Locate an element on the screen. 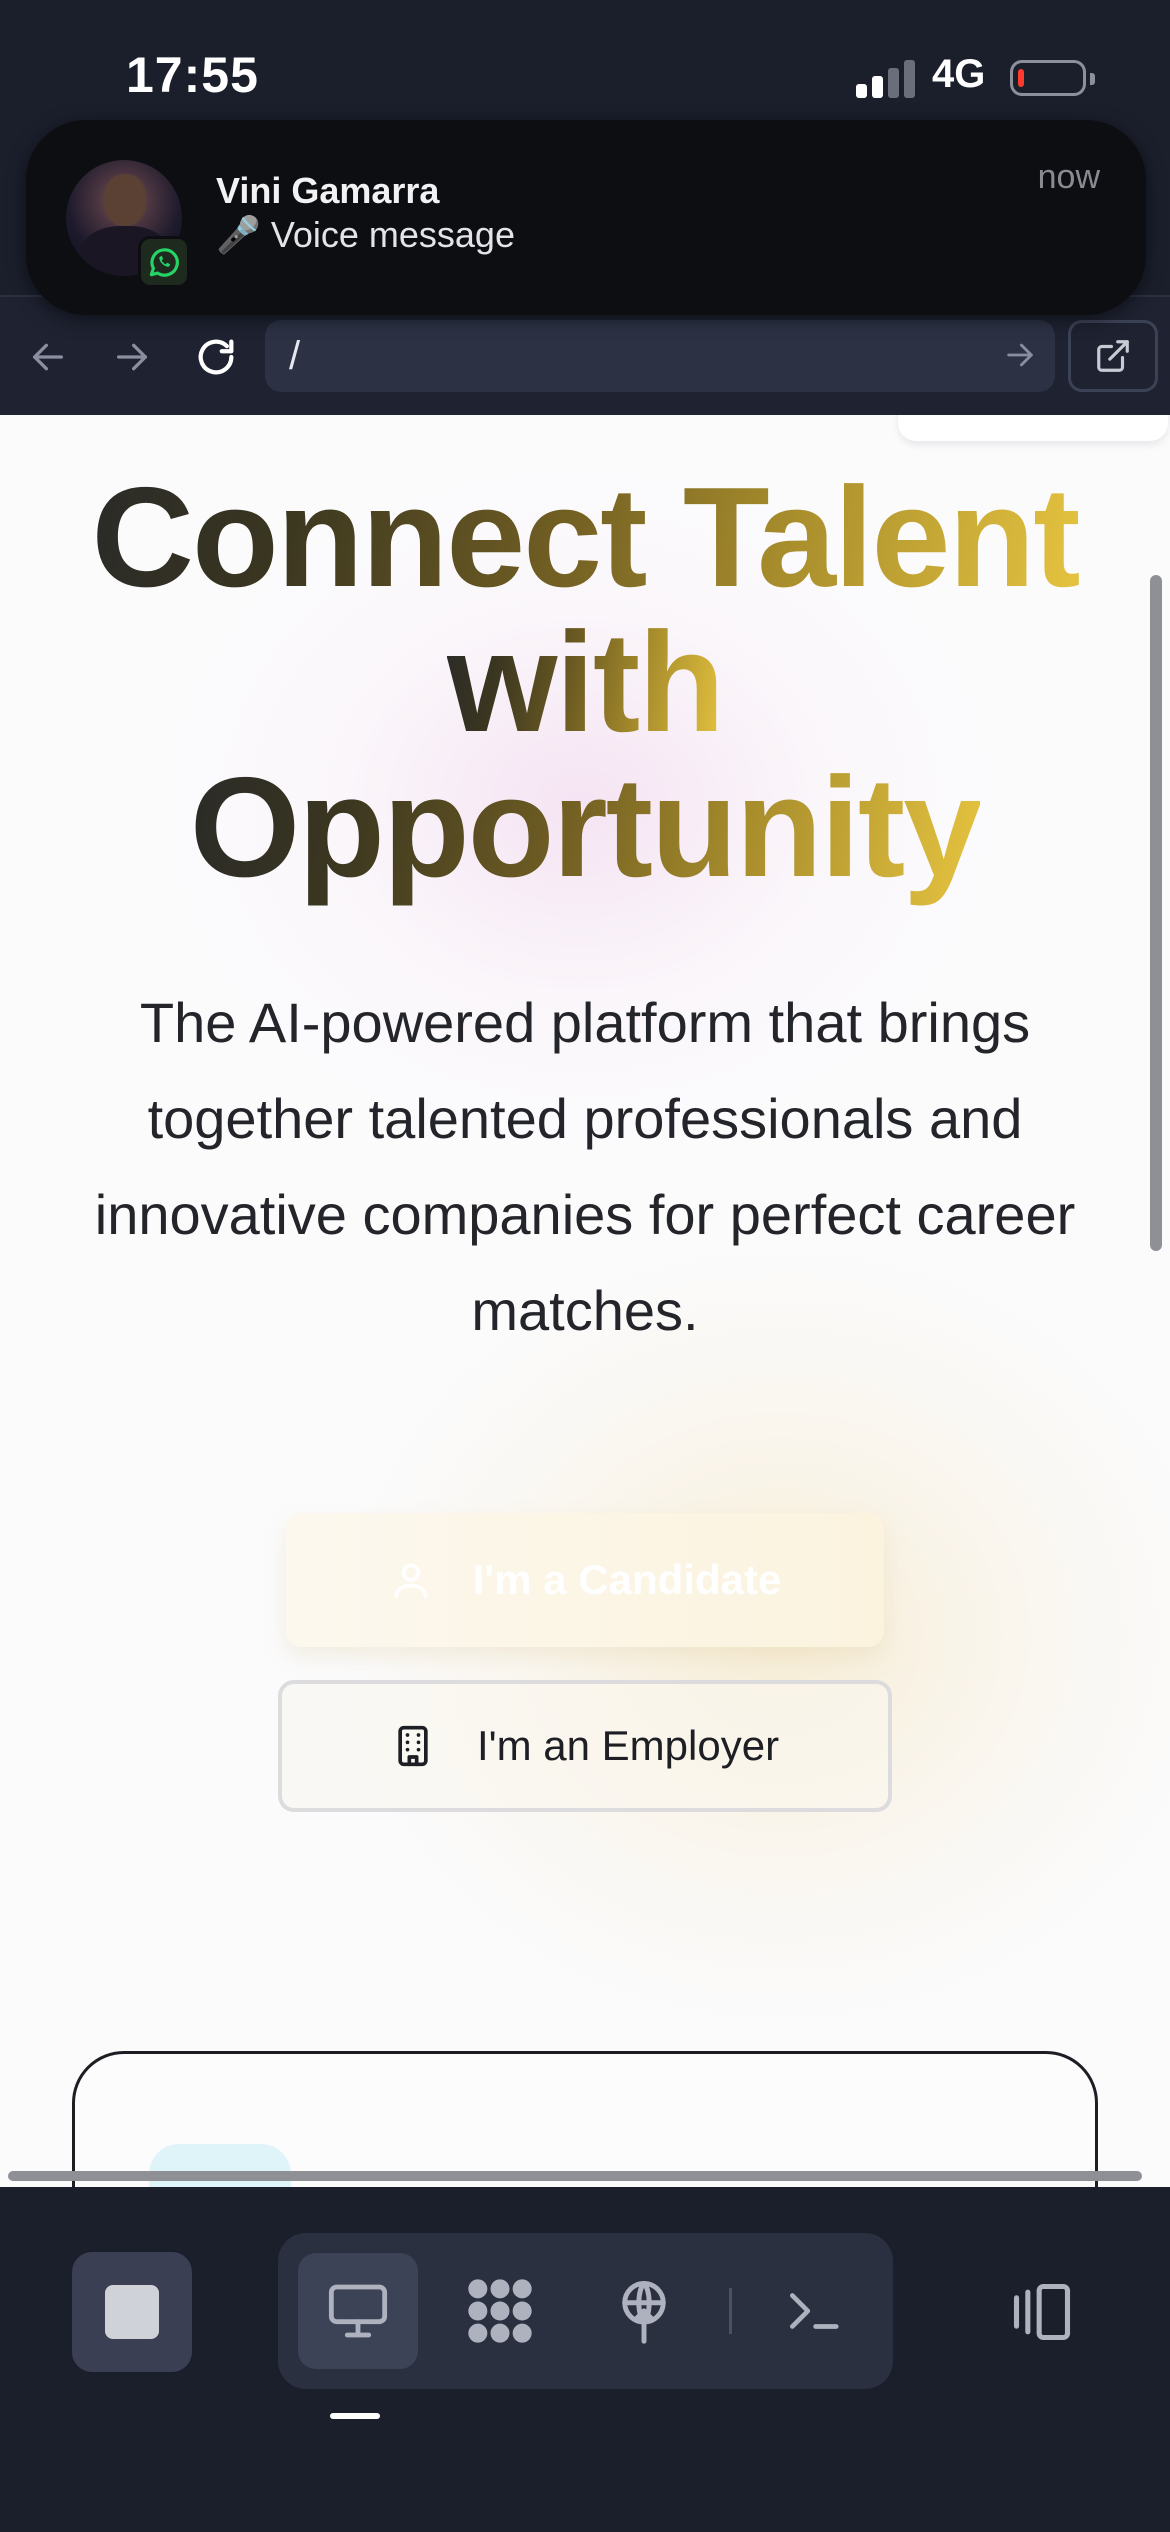 This screenshot has height=2532, width=1170. toolbar-divider is located at coordinates (730, 2311).